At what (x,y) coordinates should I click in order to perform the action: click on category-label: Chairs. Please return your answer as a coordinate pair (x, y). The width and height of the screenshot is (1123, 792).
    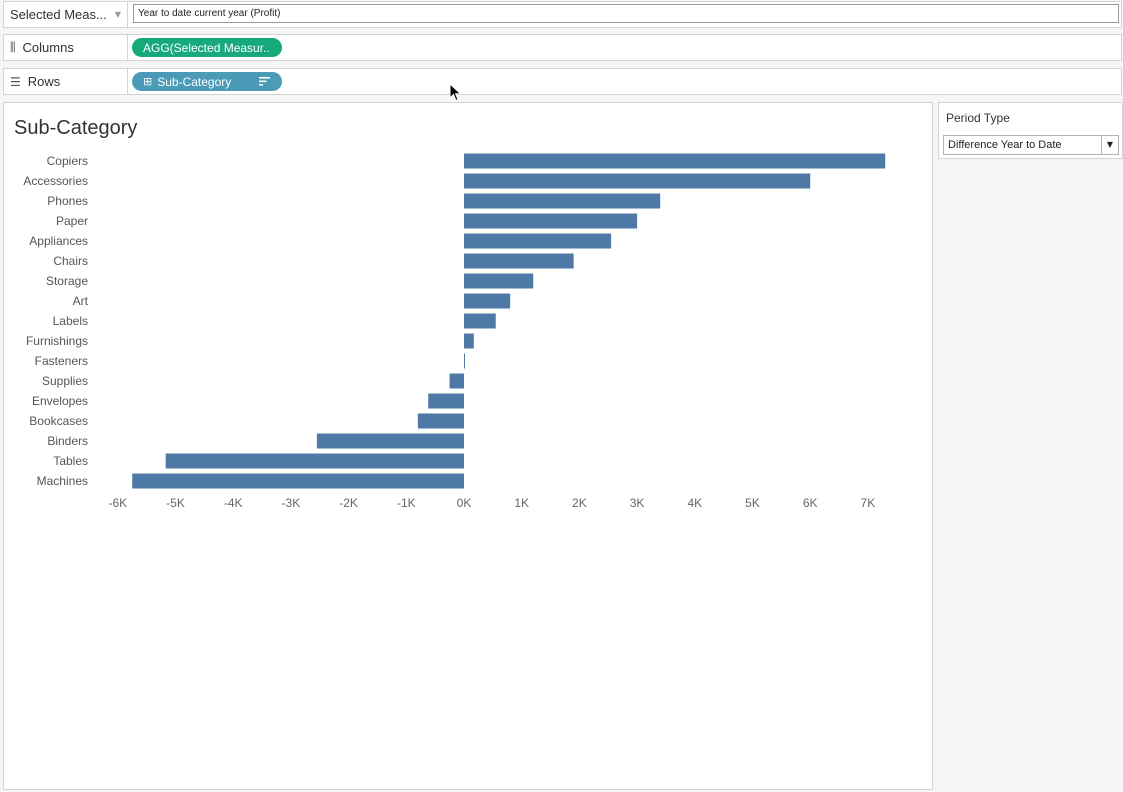
    Looking at the image, I should click on (70, 261).